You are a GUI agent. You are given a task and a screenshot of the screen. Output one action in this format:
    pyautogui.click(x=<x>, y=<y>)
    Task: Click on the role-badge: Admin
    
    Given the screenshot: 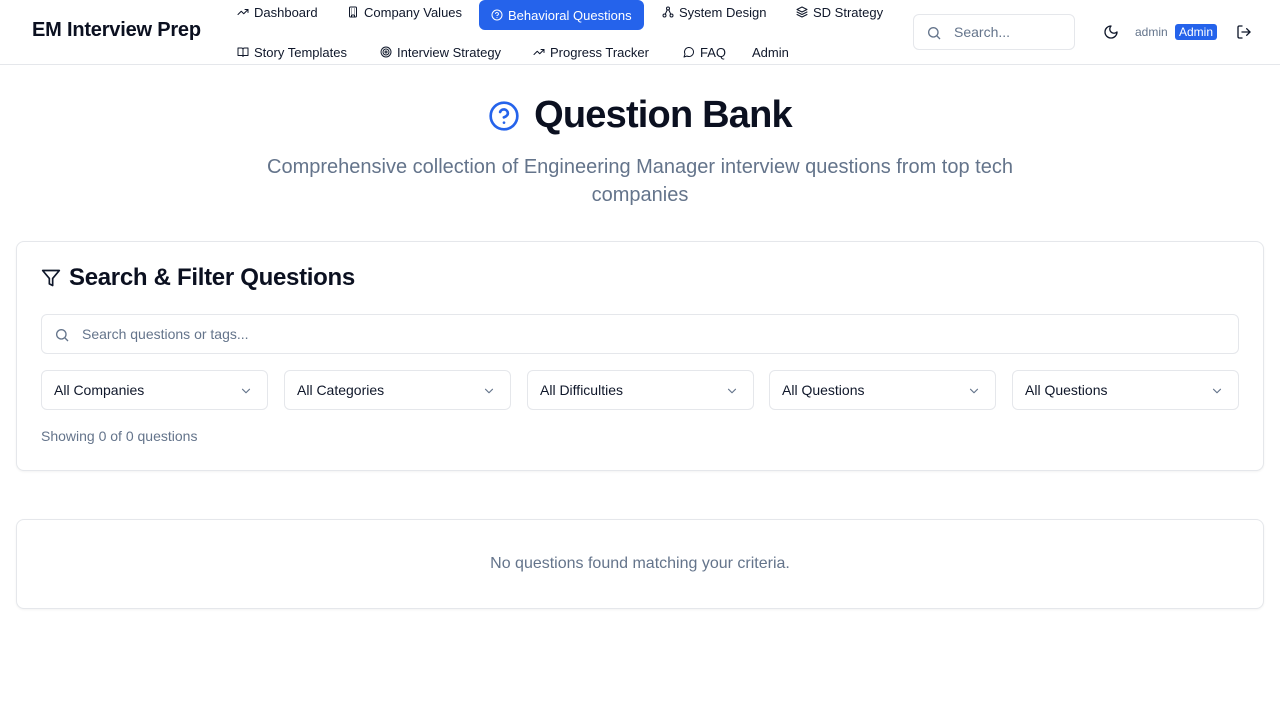 What is the action you would take?
    pyautogui.click(x=1196, y=32)
    